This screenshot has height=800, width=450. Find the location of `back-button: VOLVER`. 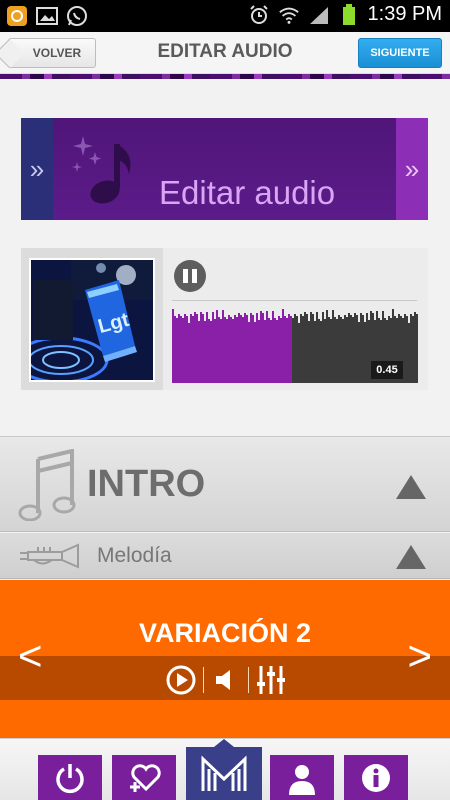

back-button: VOLVER is located at coordinates (52, 53).